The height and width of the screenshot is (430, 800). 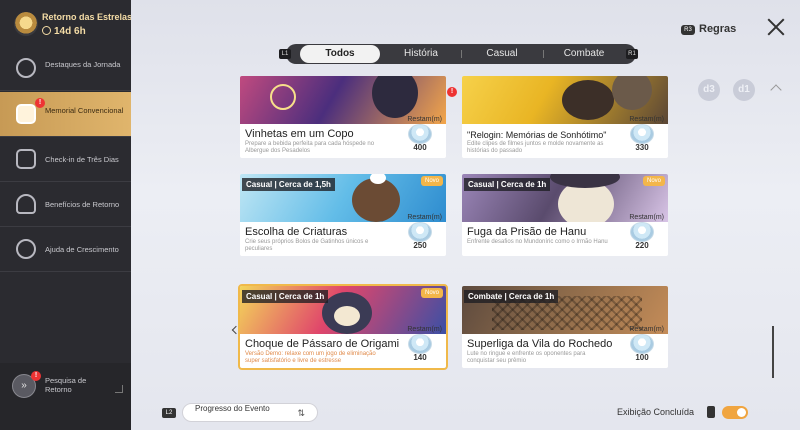 I want to click on event-progress-button: Progresso do Evento ⇅, so click(x=250, y=412).